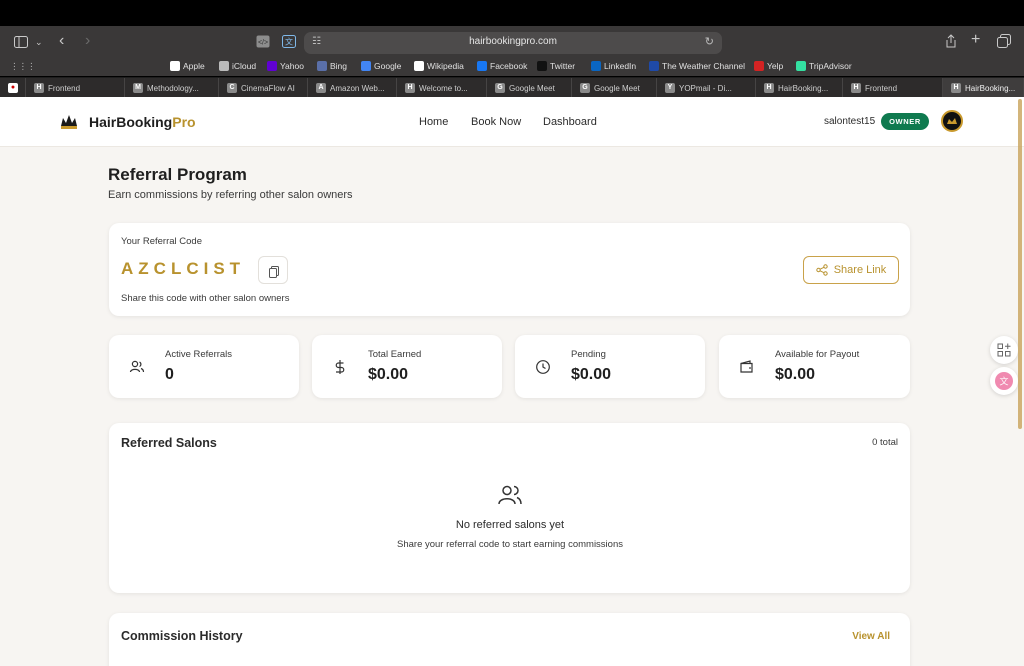 The height and width of the screenshot is (666, 1024). What do you see at coordinates (169, 374) in the screenshot?
I see `stat-value: 0` at bounding box center [169, 374].